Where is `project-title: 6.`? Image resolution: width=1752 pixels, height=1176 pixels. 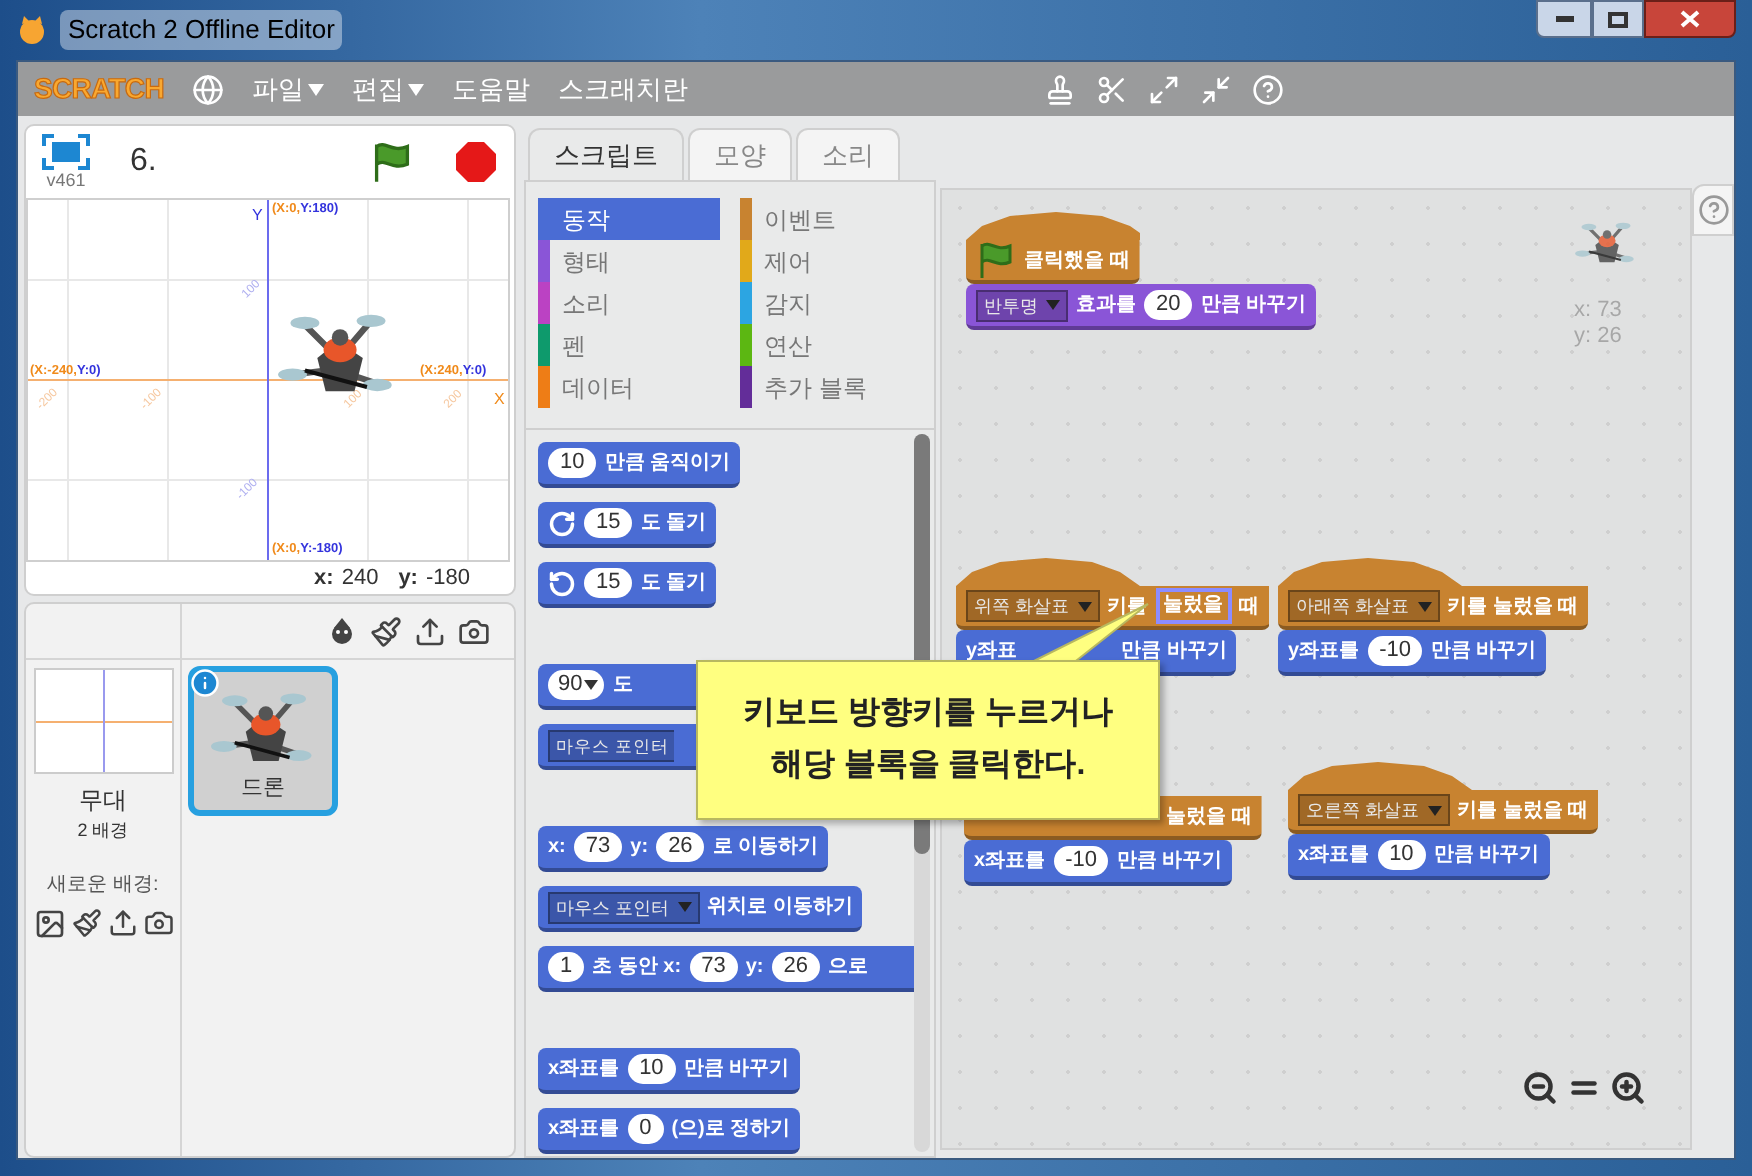 project-title: 6. is located at coordinates (143, 162).